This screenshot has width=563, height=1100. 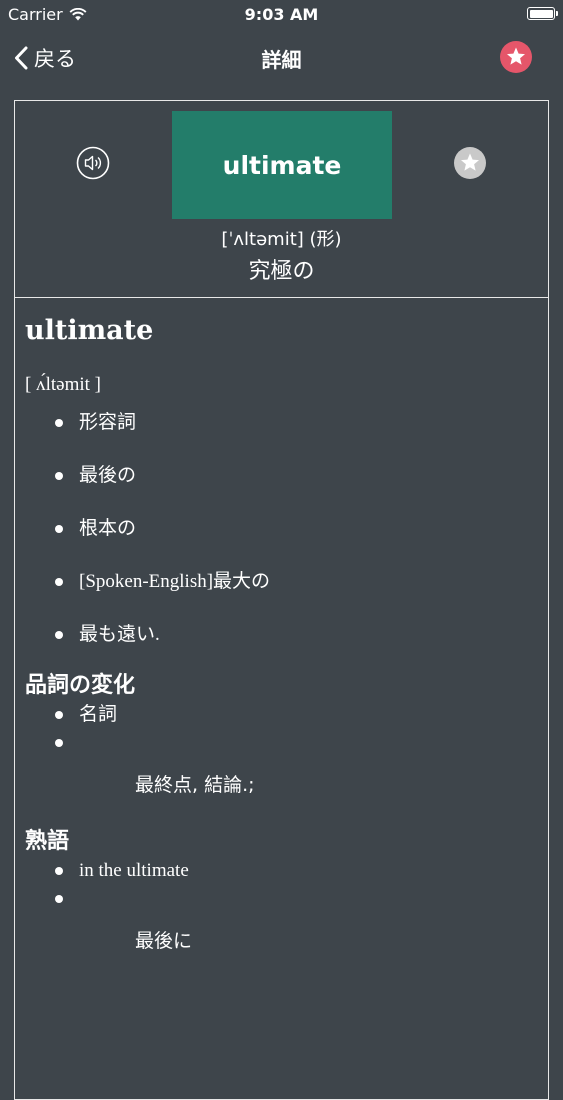 I want to click on meaning: 究極の, so click(x=281, y=271).